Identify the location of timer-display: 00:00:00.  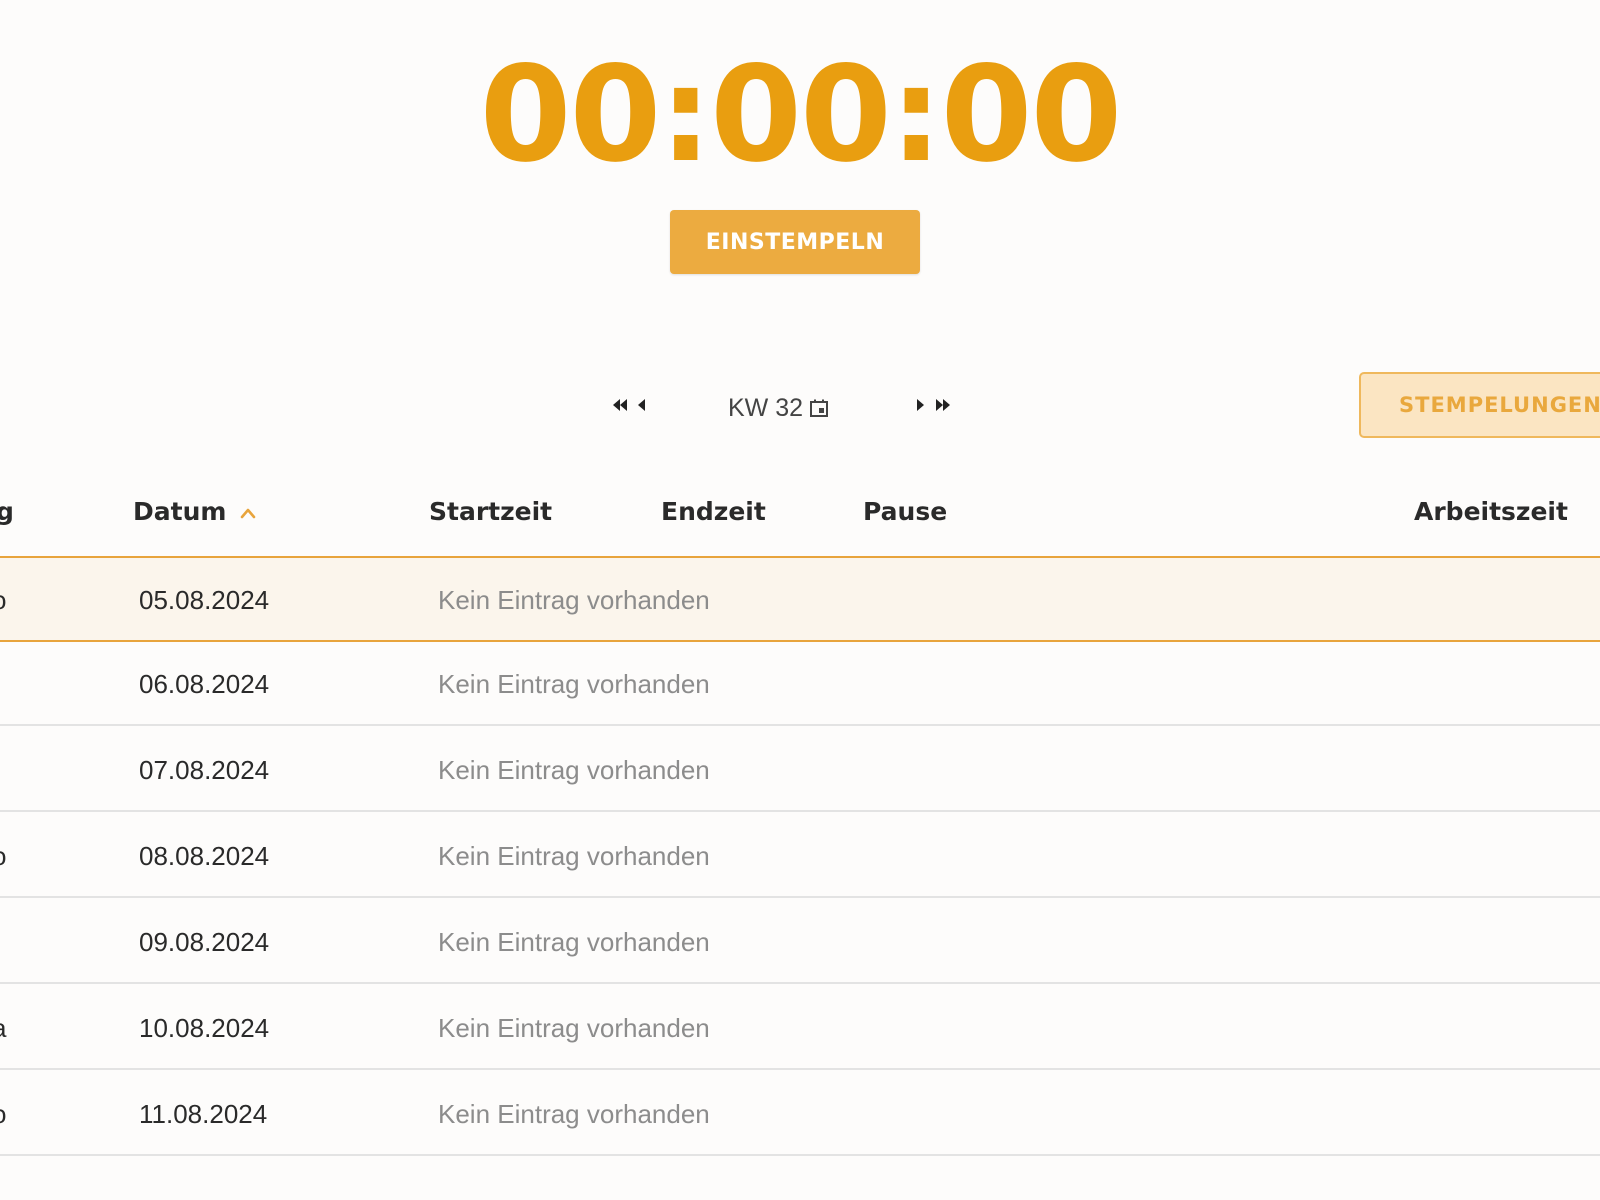
(801, 115).